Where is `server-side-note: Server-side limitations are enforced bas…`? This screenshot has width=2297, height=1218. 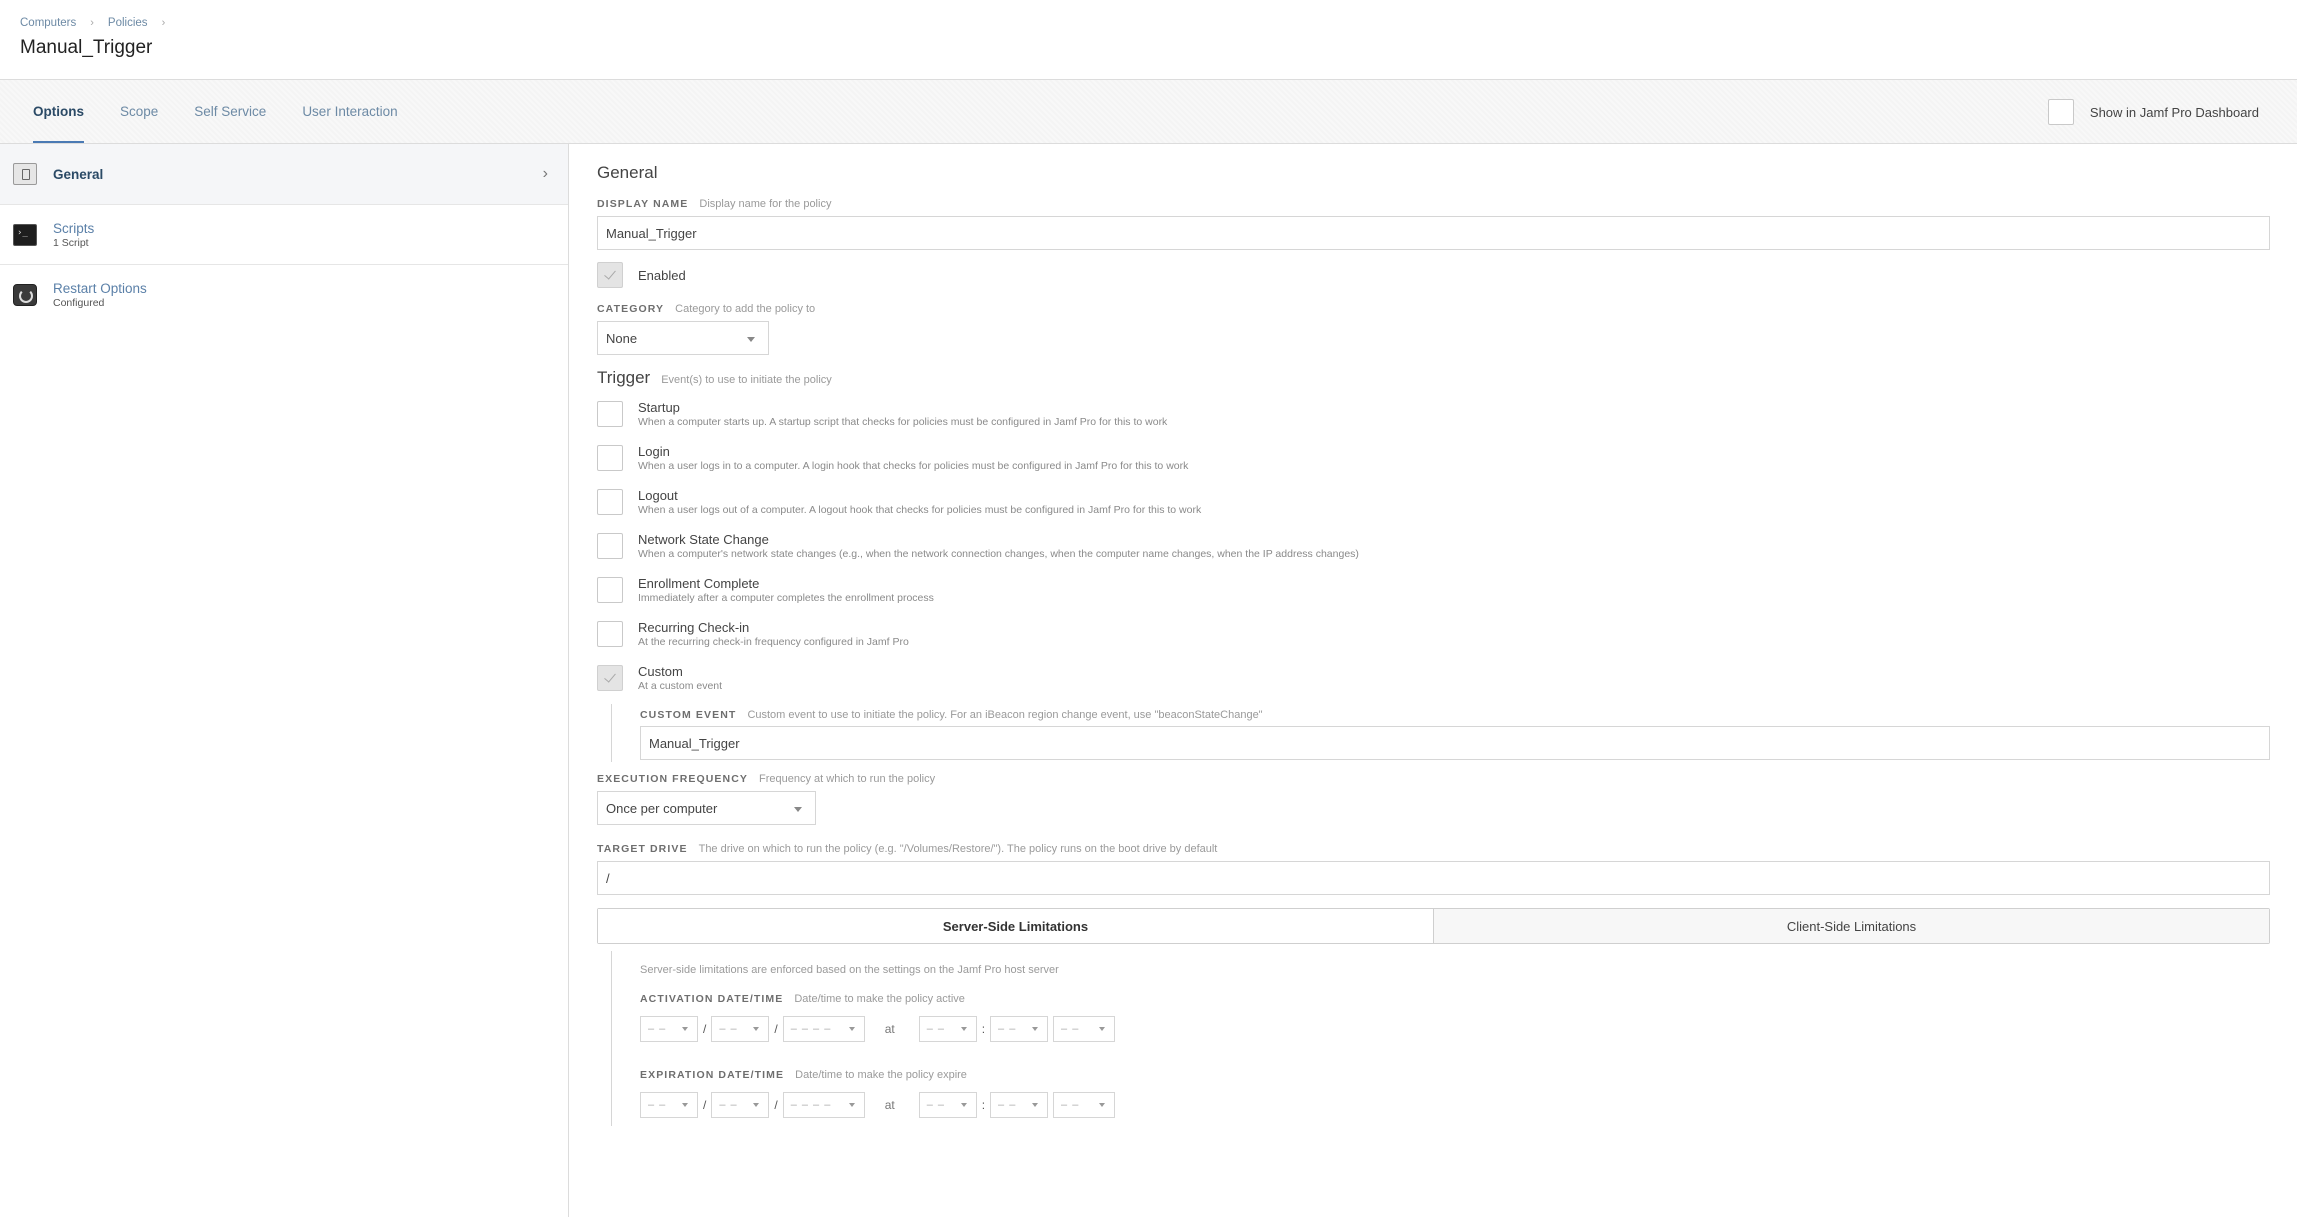
server-side-note: Server-side limitations are enforced bas… is located at coordinates (849, 970).